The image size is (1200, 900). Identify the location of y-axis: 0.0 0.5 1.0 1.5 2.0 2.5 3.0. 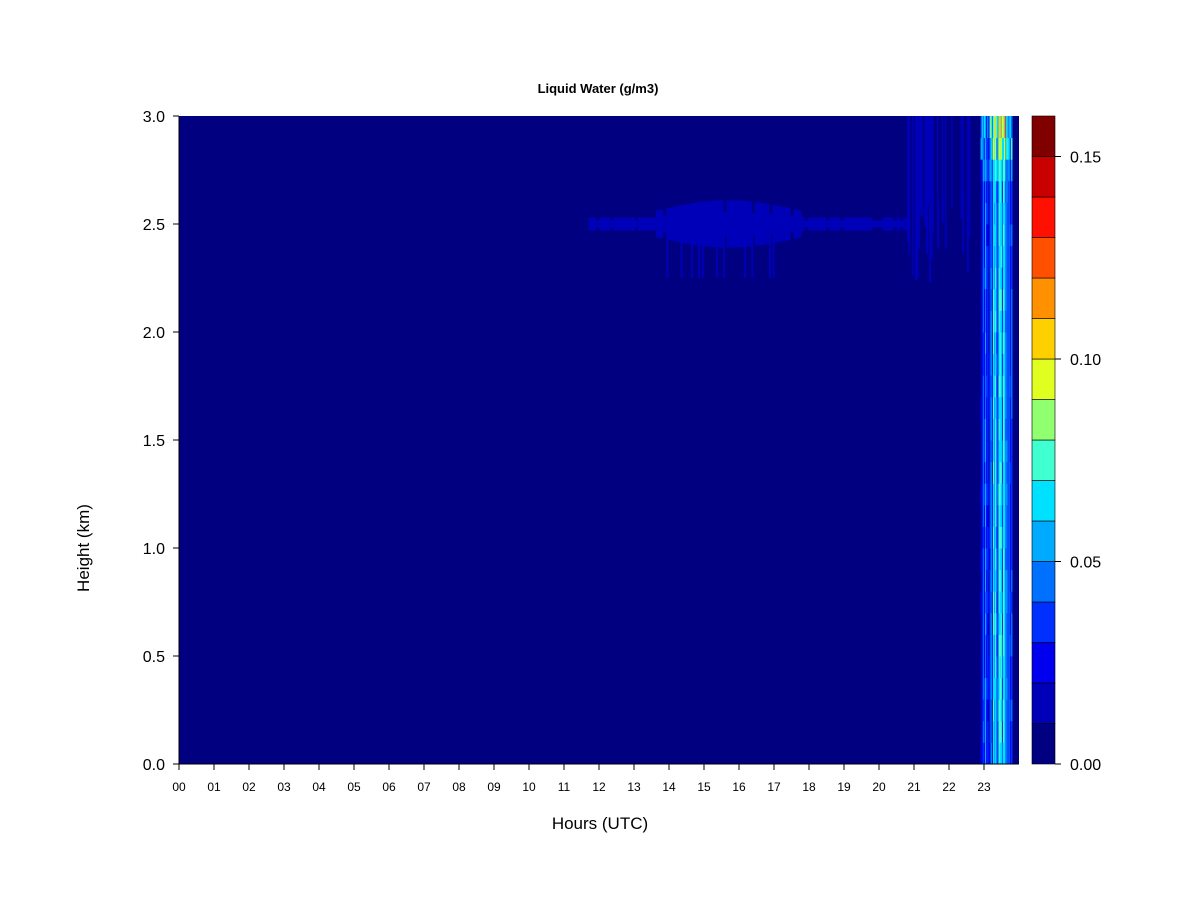
(161, 441).